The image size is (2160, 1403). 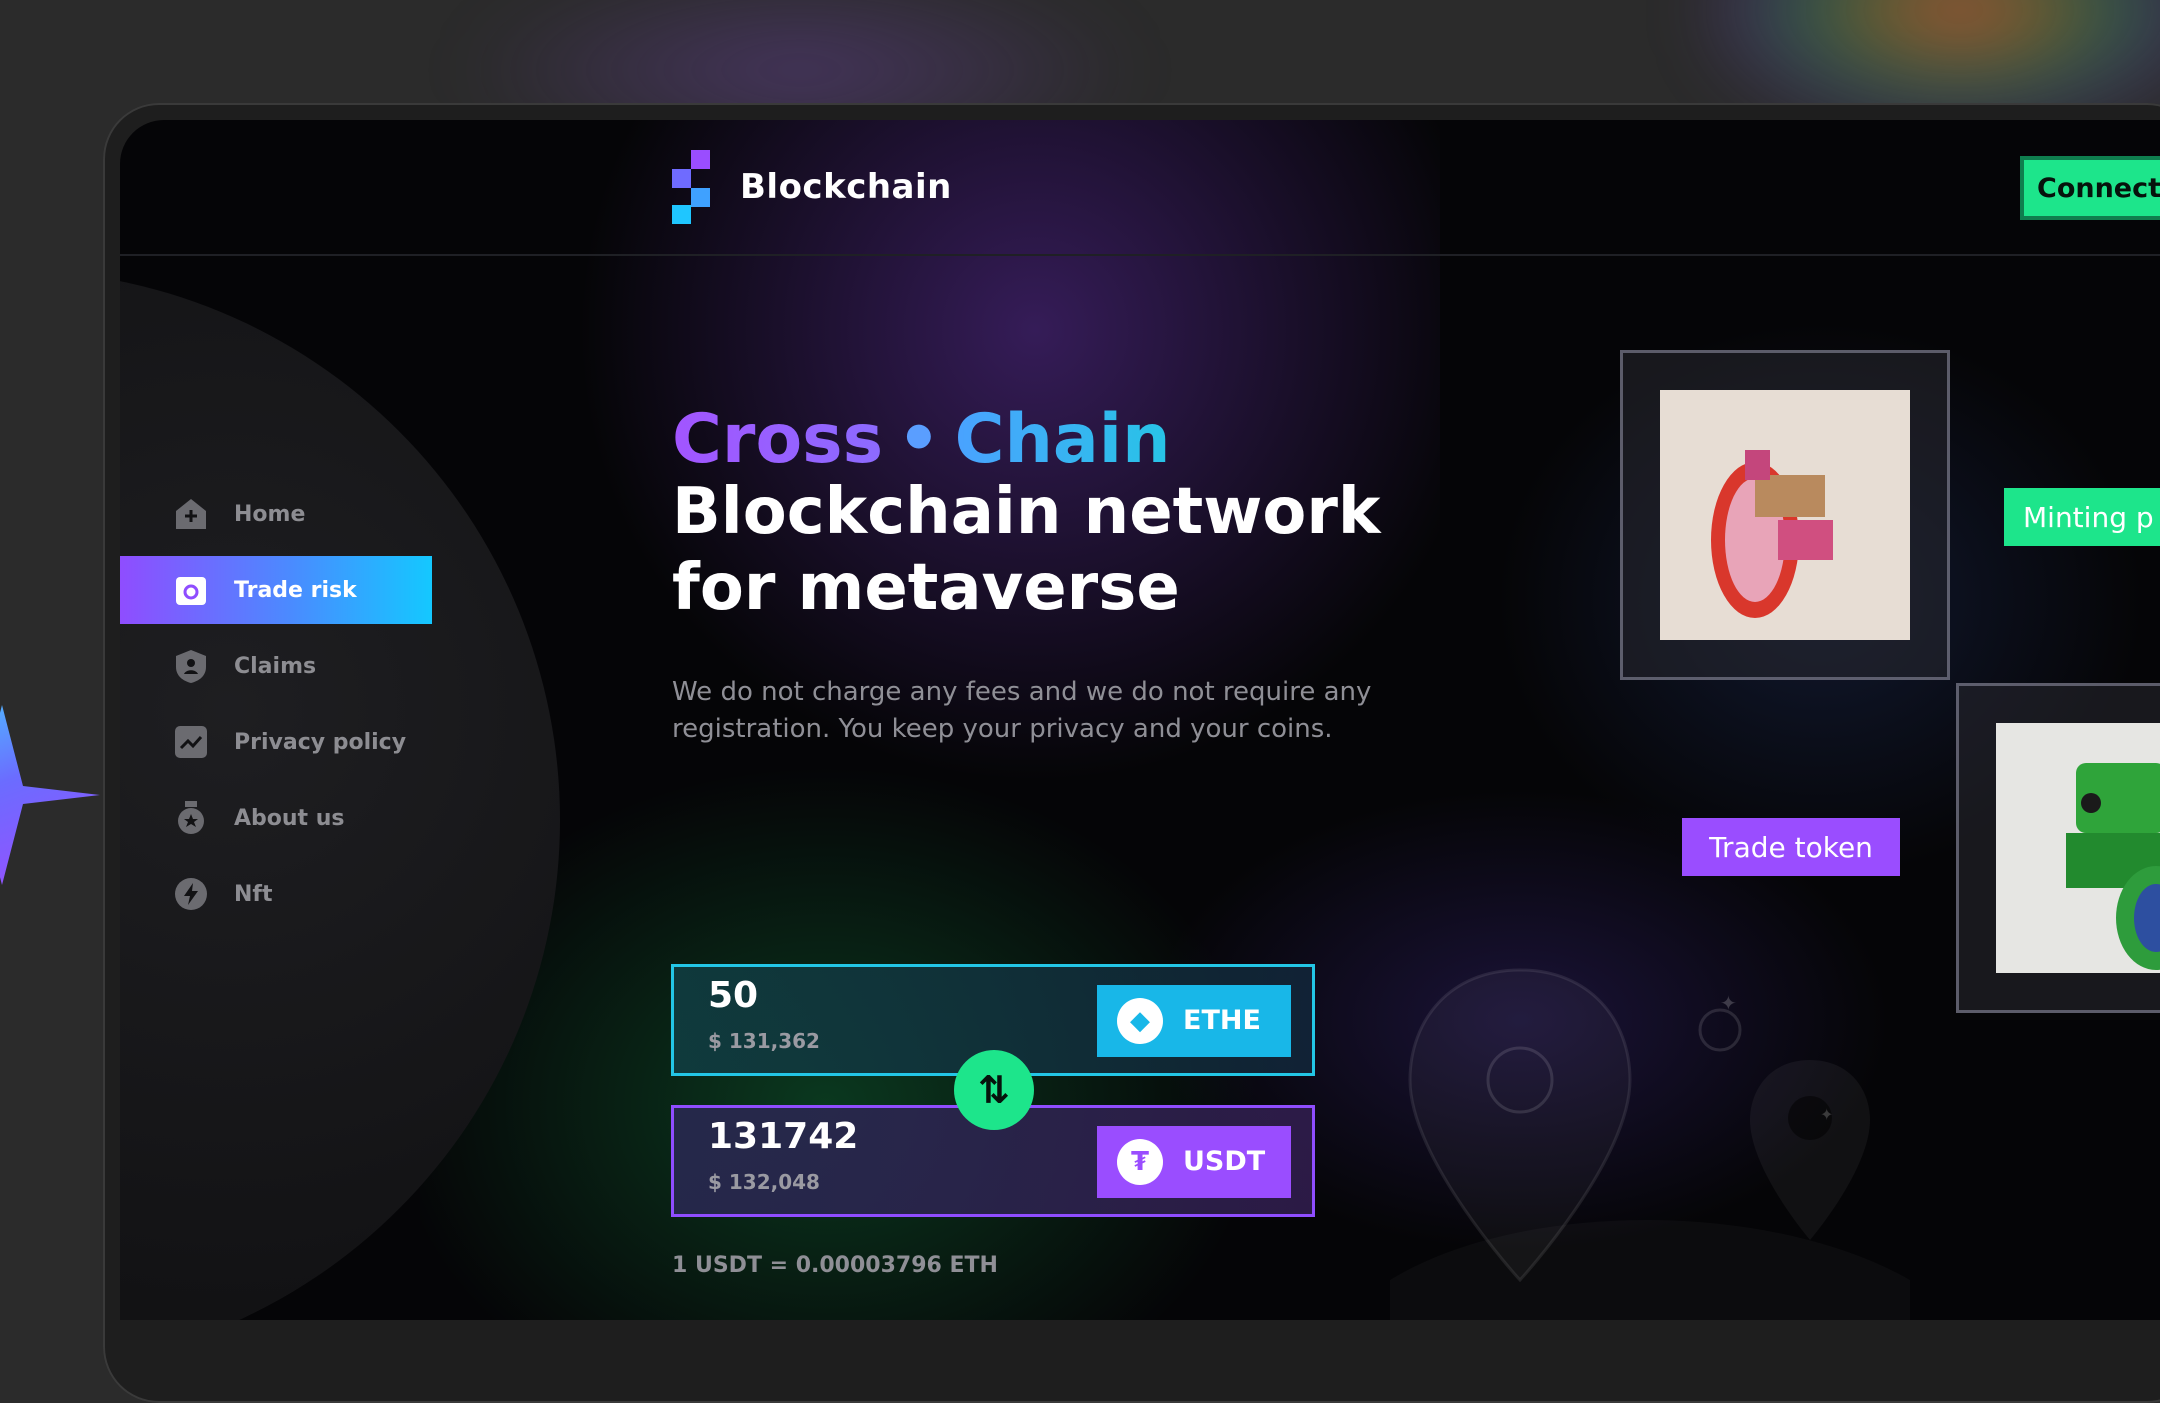 What do you see at coordinates (191, 742) in the screenshot?
I see `chart-icon` at bounding box center [191, 742].